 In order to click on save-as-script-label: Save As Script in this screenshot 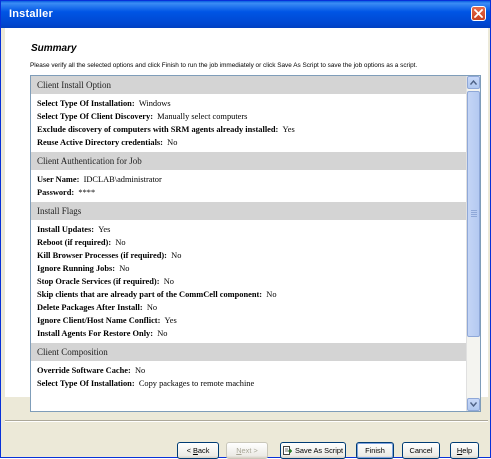, I will do `click(319, 450)`.